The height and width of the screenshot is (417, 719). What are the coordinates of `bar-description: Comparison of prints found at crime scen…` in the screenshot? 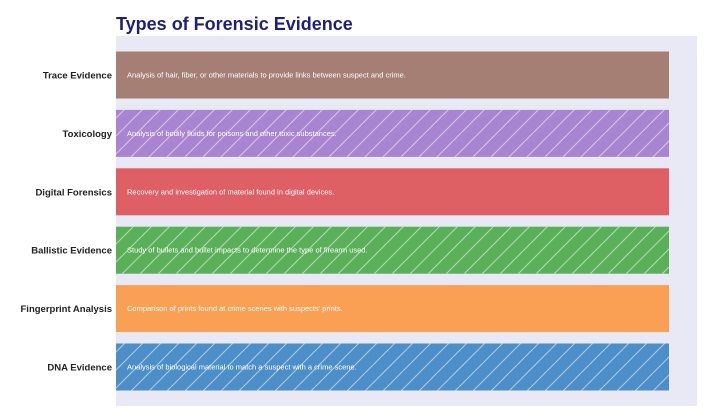 It's located at (235, 308).